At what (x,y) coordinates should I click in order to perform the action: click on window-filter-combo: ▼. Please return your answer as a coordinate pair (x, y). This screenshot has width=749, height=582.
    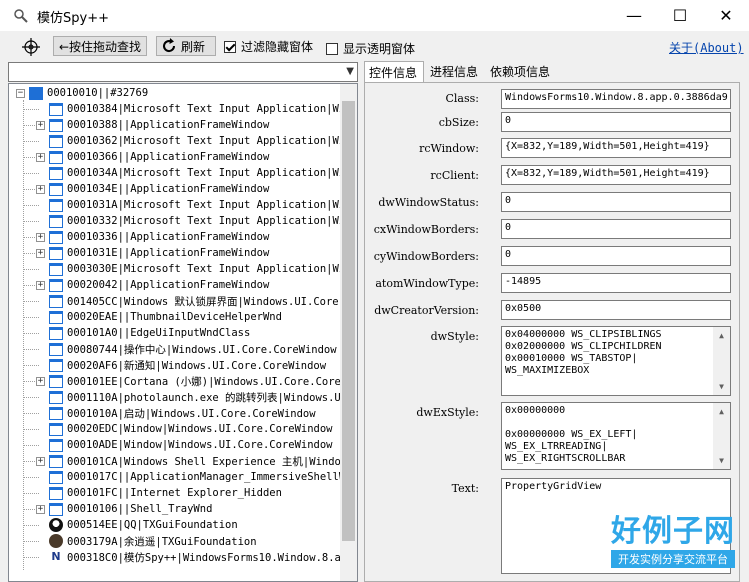
    Looking at the image, I should click on (183, 72).